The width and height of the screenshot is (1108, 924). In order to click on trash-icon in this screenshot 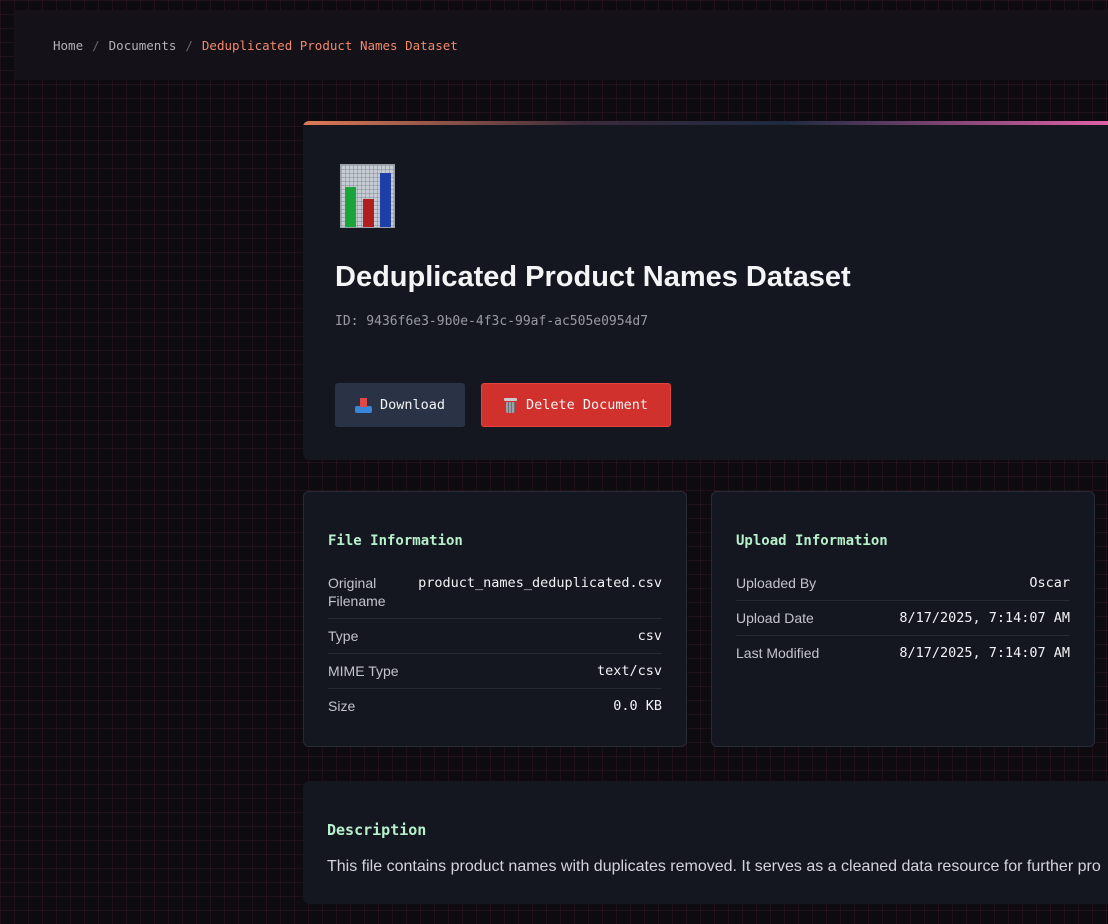, I will do `click(511, 405)`.